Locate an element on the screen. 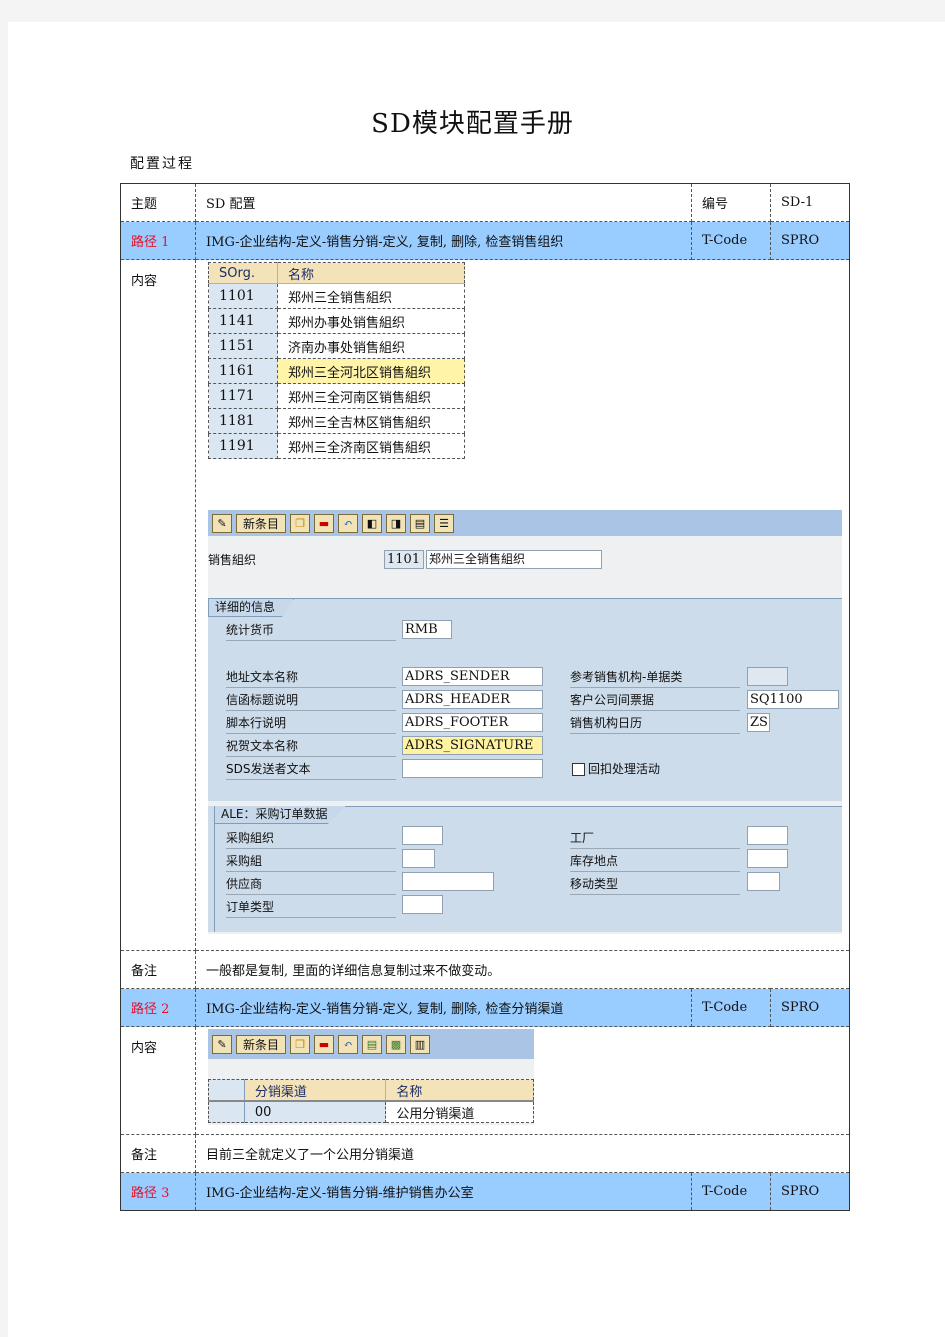 The width and height of the screenshot is (945, 1337). field-label: 销售机构日历 is located at coordinates (655, 723).